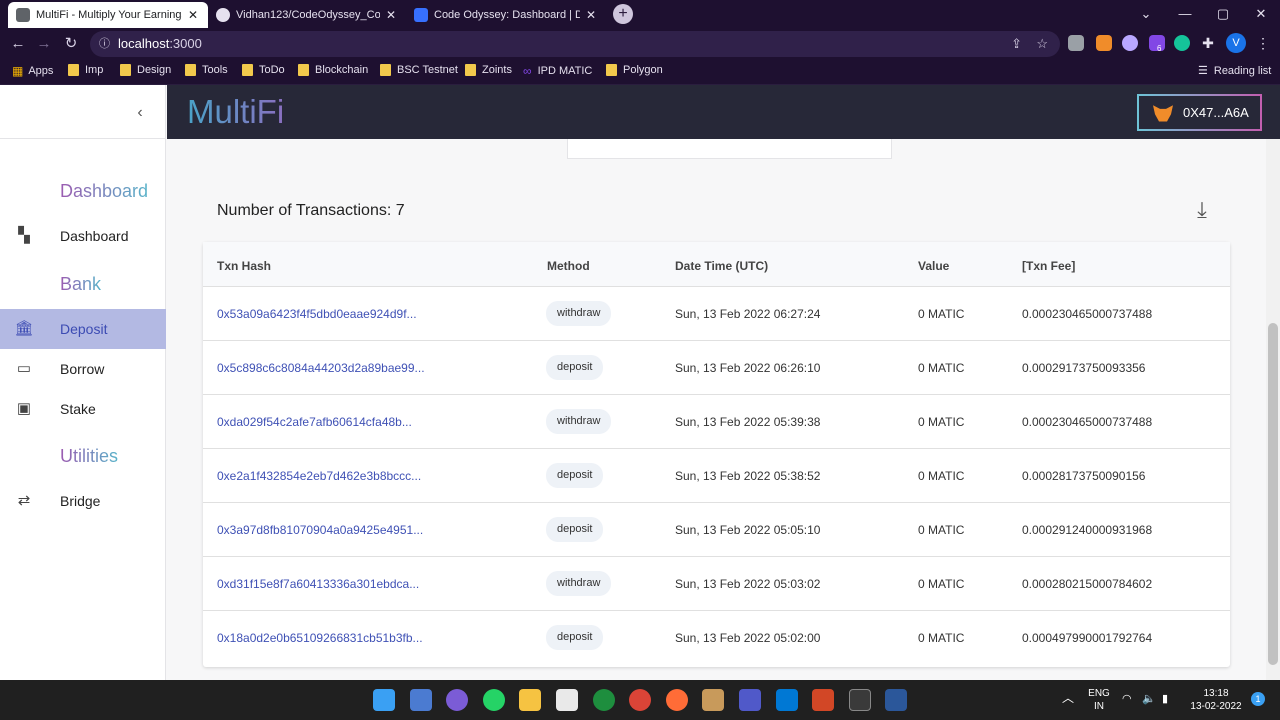 This screenshot has height=720, width=1280. Describe the element at coordinates (83, 501) in the screenshot. I see `sidebar-item-bridge: ⇄ Bridge` at that location.